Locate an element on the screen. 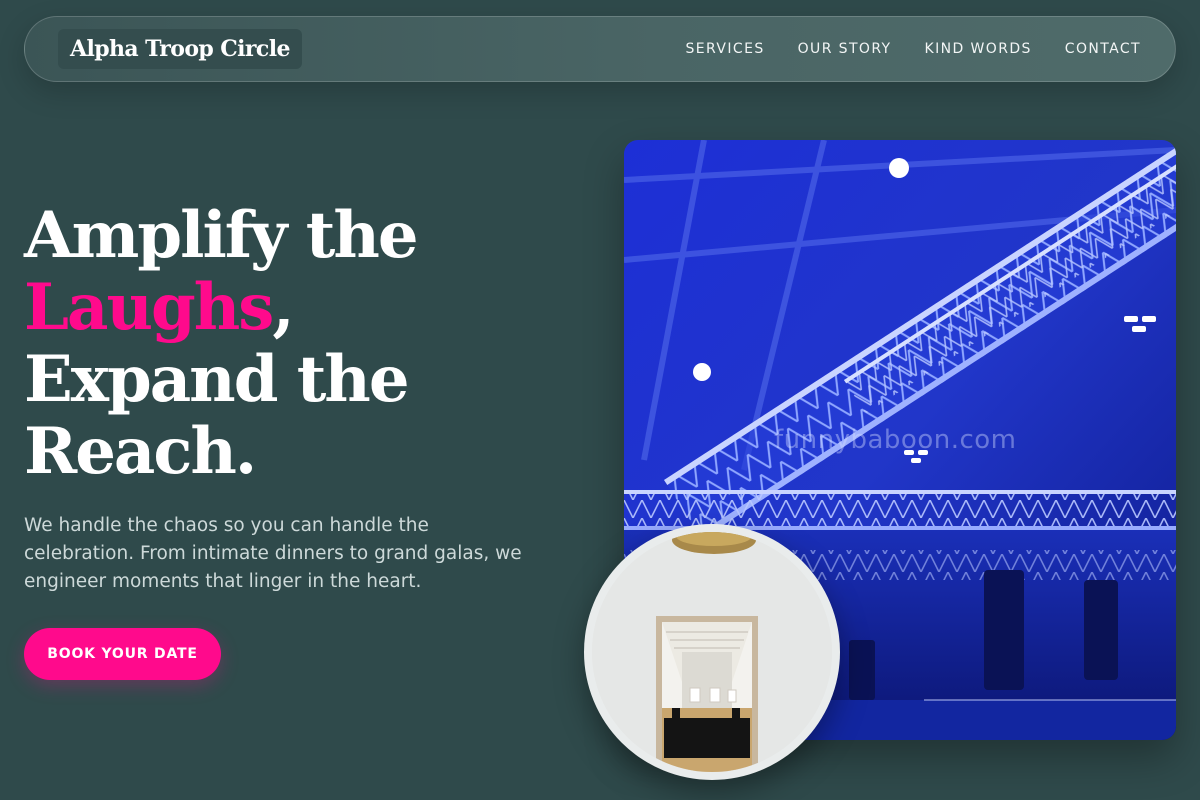 This screenshot has width=1200, height=800. nav-link-services: SERVICES is located at coordinates (725, 49).